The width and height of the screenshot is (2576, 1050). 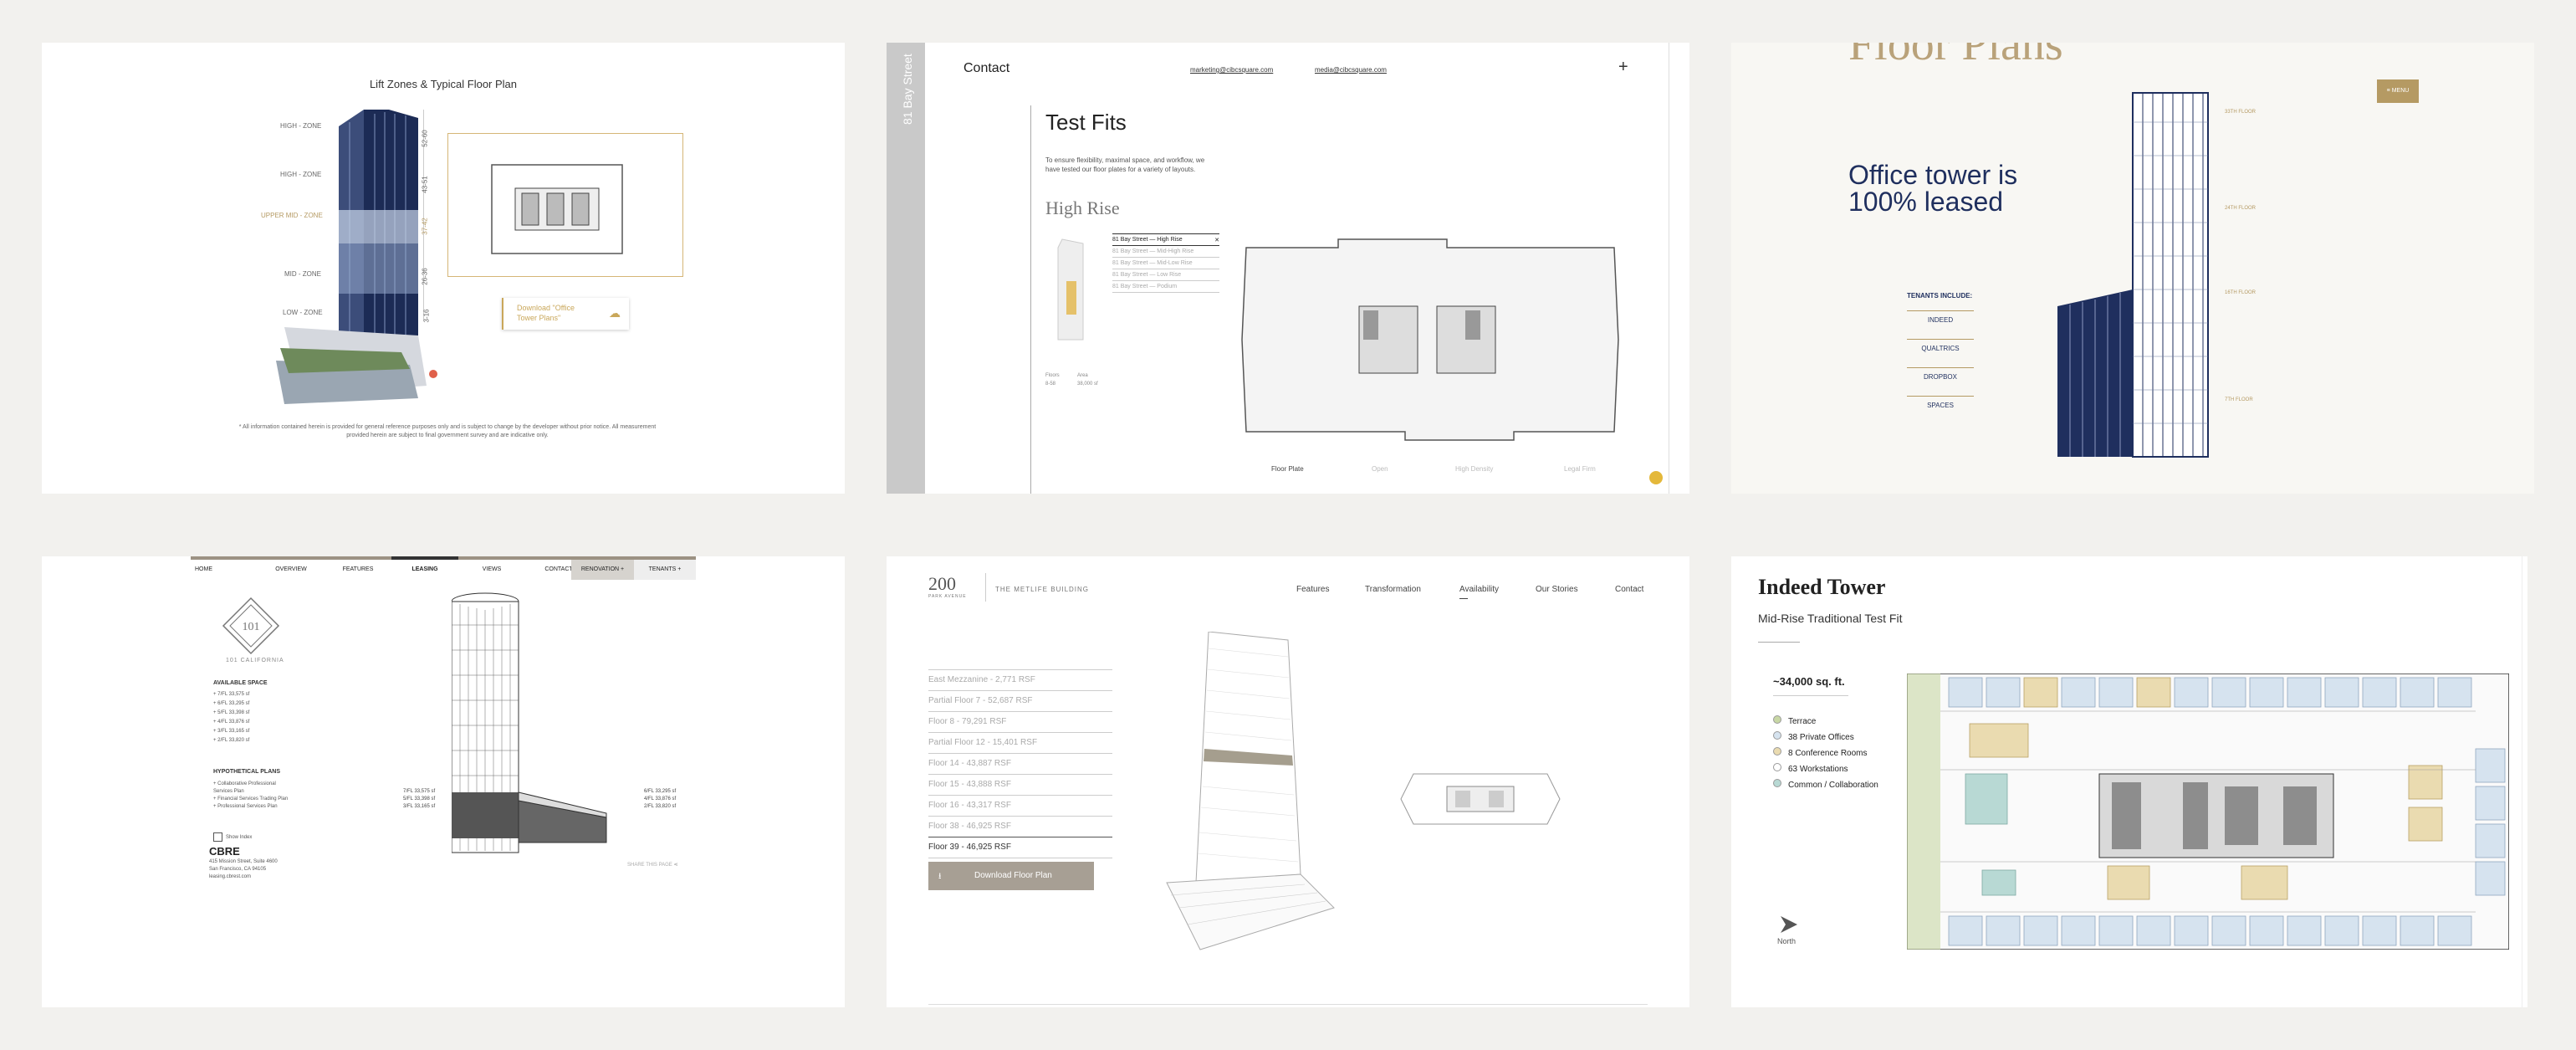 What do you see at coordinates (1020, 847) in the screenshot?
I see `floor-item-39: Floor 39 - 46,925 RSF` at bounding box center [1020, 847].